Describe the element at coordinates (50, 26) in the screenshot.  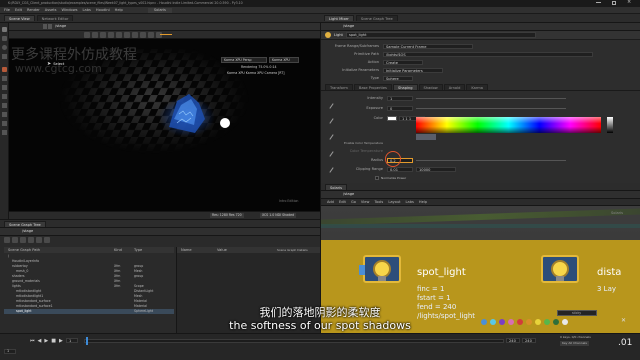
I see `path-forward-icon` at that location.